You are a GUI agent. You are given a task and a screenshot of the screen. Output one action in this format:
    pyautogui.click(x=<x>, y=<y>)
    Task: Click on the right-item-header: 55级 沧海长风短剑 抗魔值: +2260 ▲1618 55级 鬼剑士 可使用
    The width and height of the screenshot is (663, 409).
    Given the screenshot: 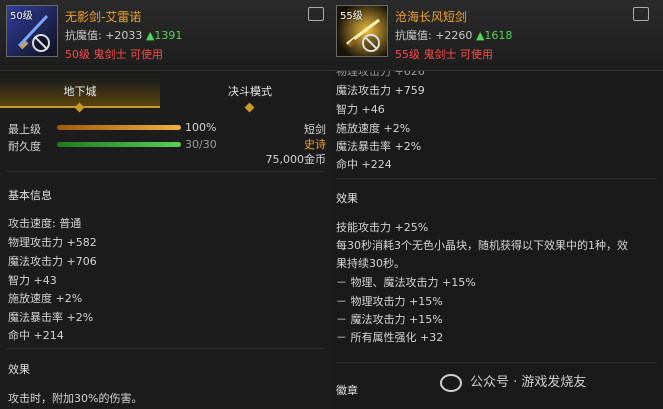 What is the action you would take?
    pyautogui.click(x=496, y=35)
    